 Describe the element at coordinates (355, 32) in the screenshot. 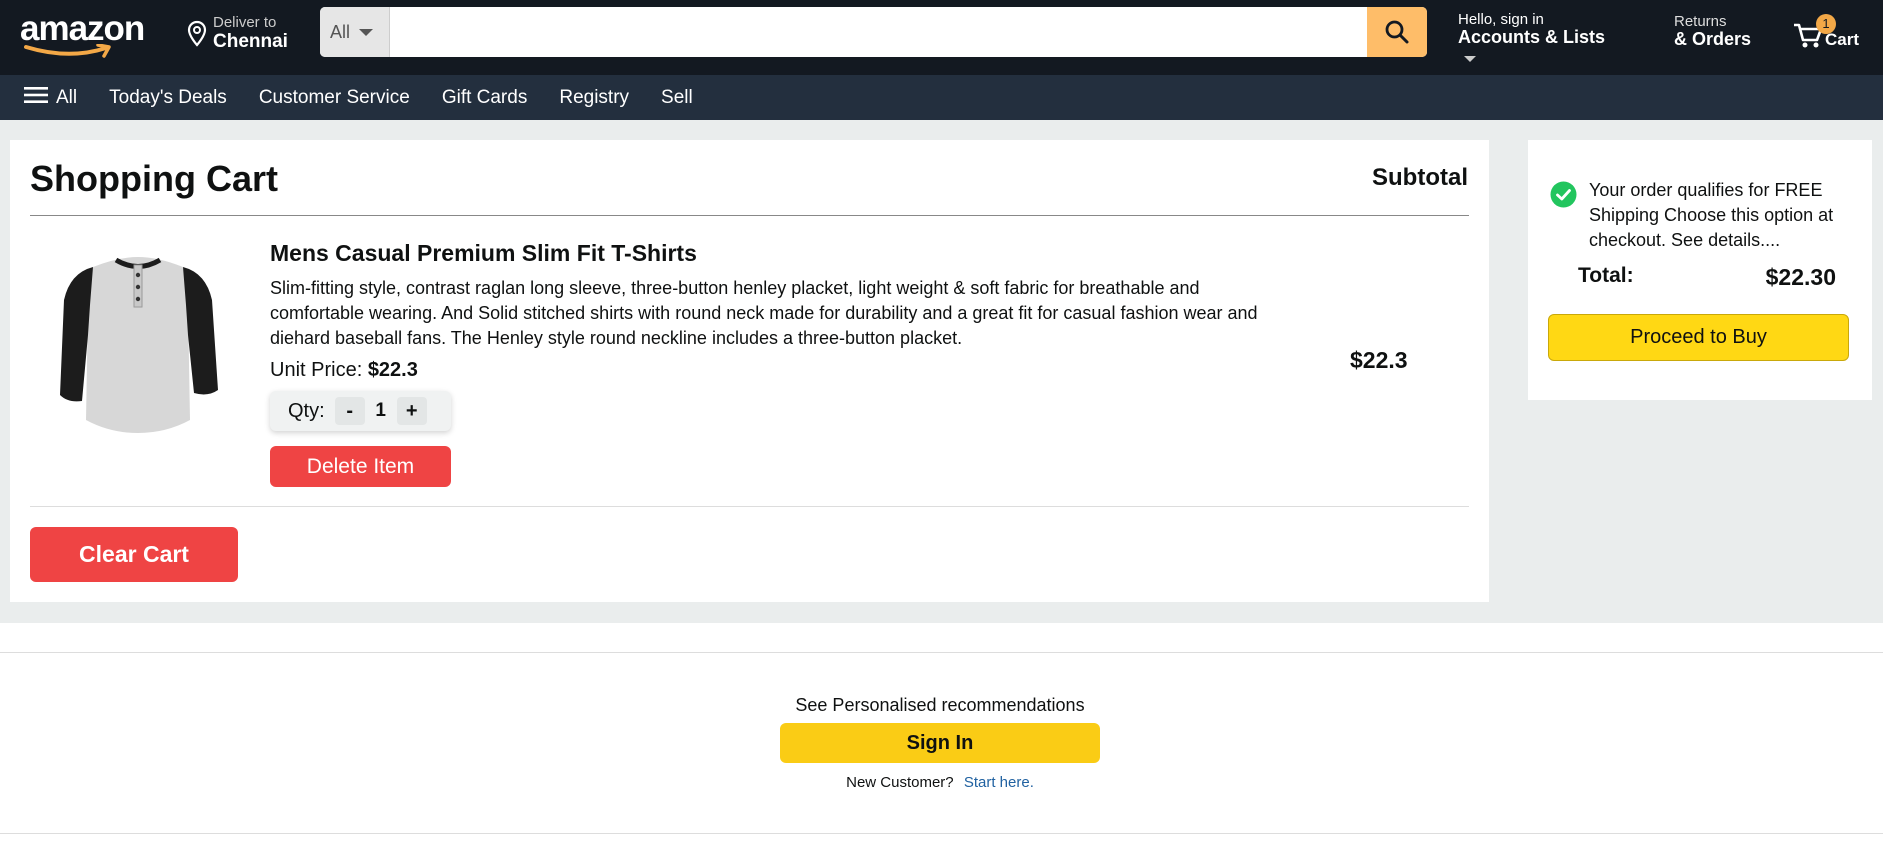

I see `search-category-select: All` at that location.